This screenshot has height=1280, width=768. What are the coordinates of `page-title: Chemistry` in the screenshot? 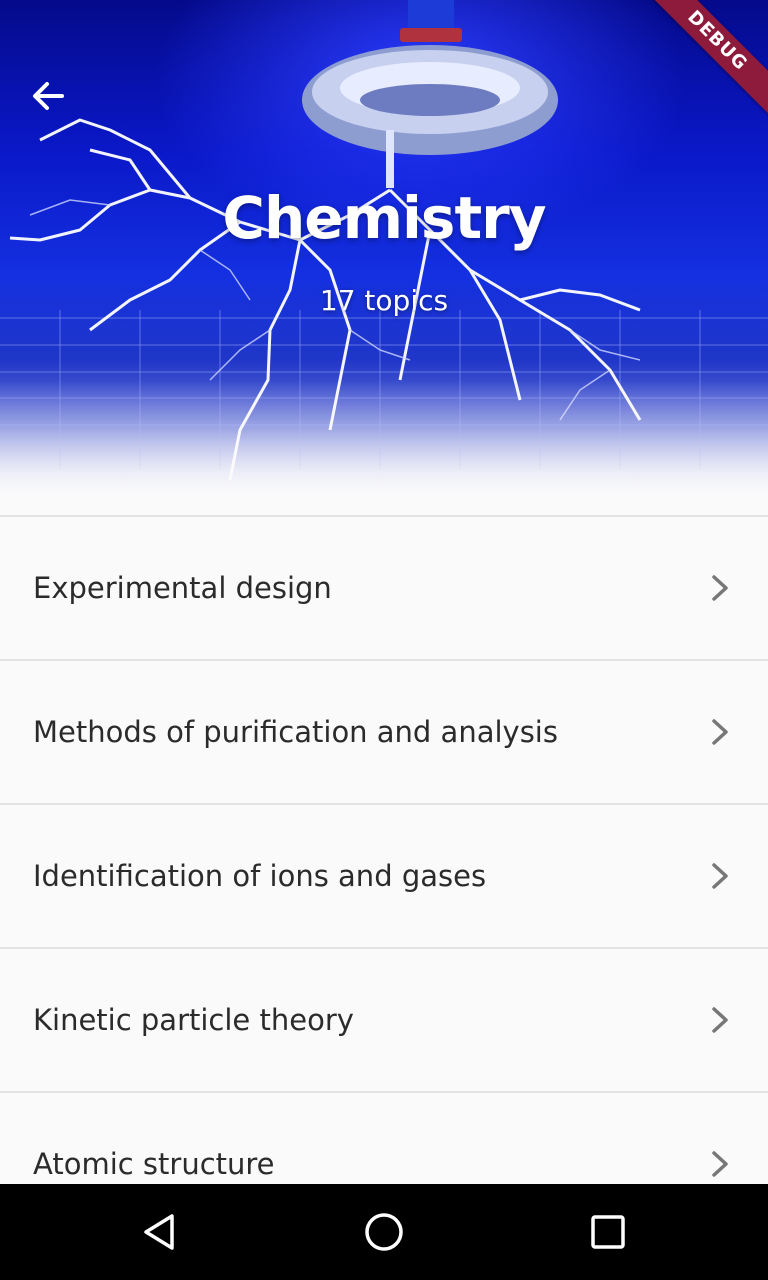 It's located at (384, 218).